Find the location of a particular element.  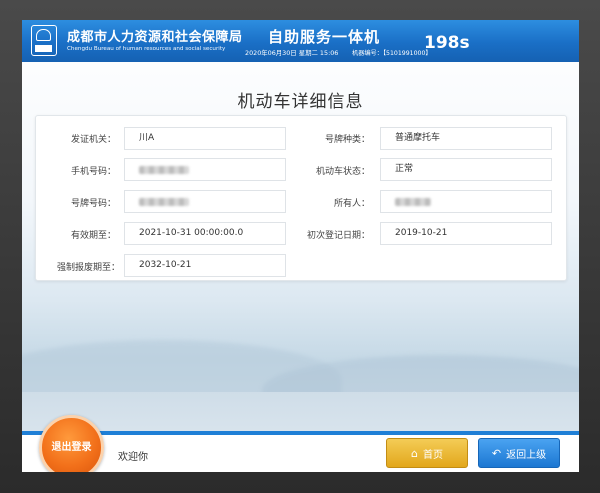

field-label-owner: 所有人： is located at coordinates (351, 204).